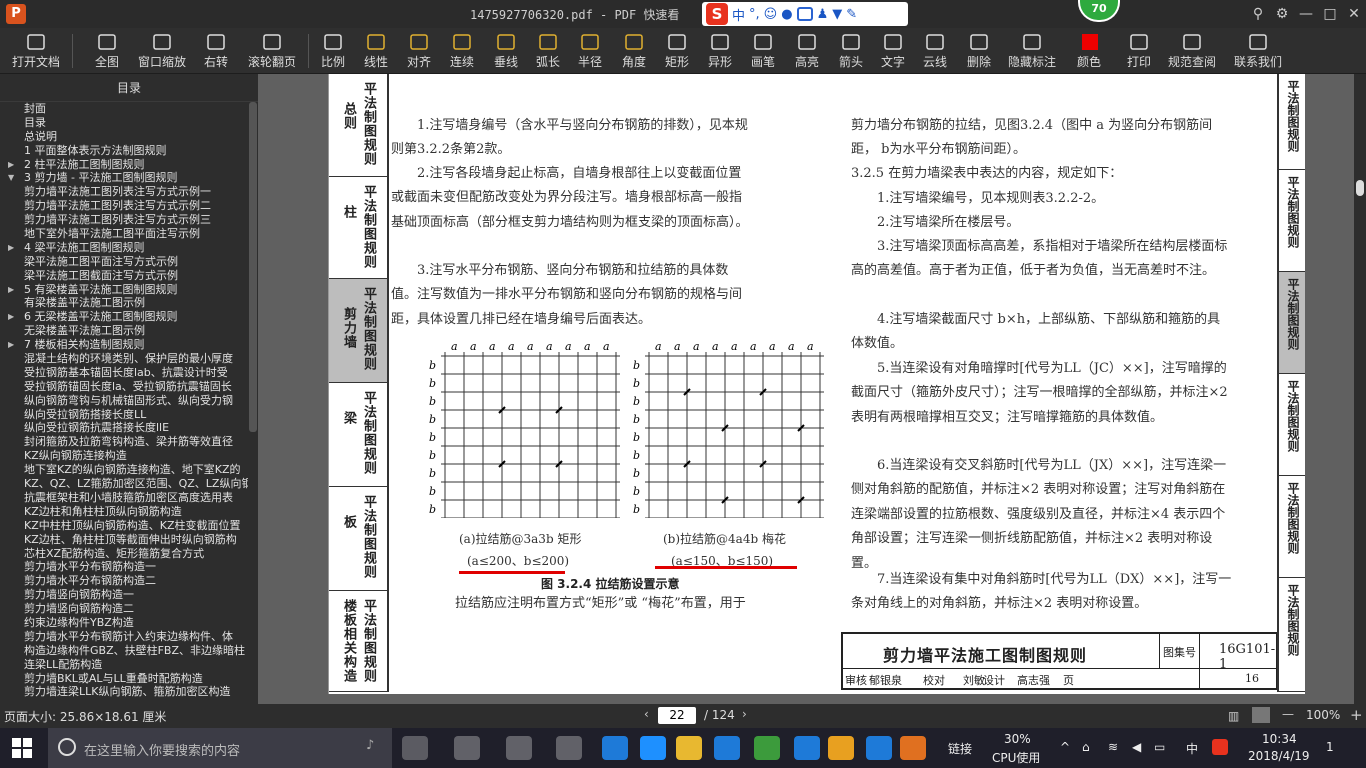 Image resolution: width=1366 pixels, height=768 pixels. Describe the element at coordinates (124, 540) in the screenshot. I see `toc-item: KZ边柱、角柱柱顶等截面伸出时纵向钢筋构` at that location.